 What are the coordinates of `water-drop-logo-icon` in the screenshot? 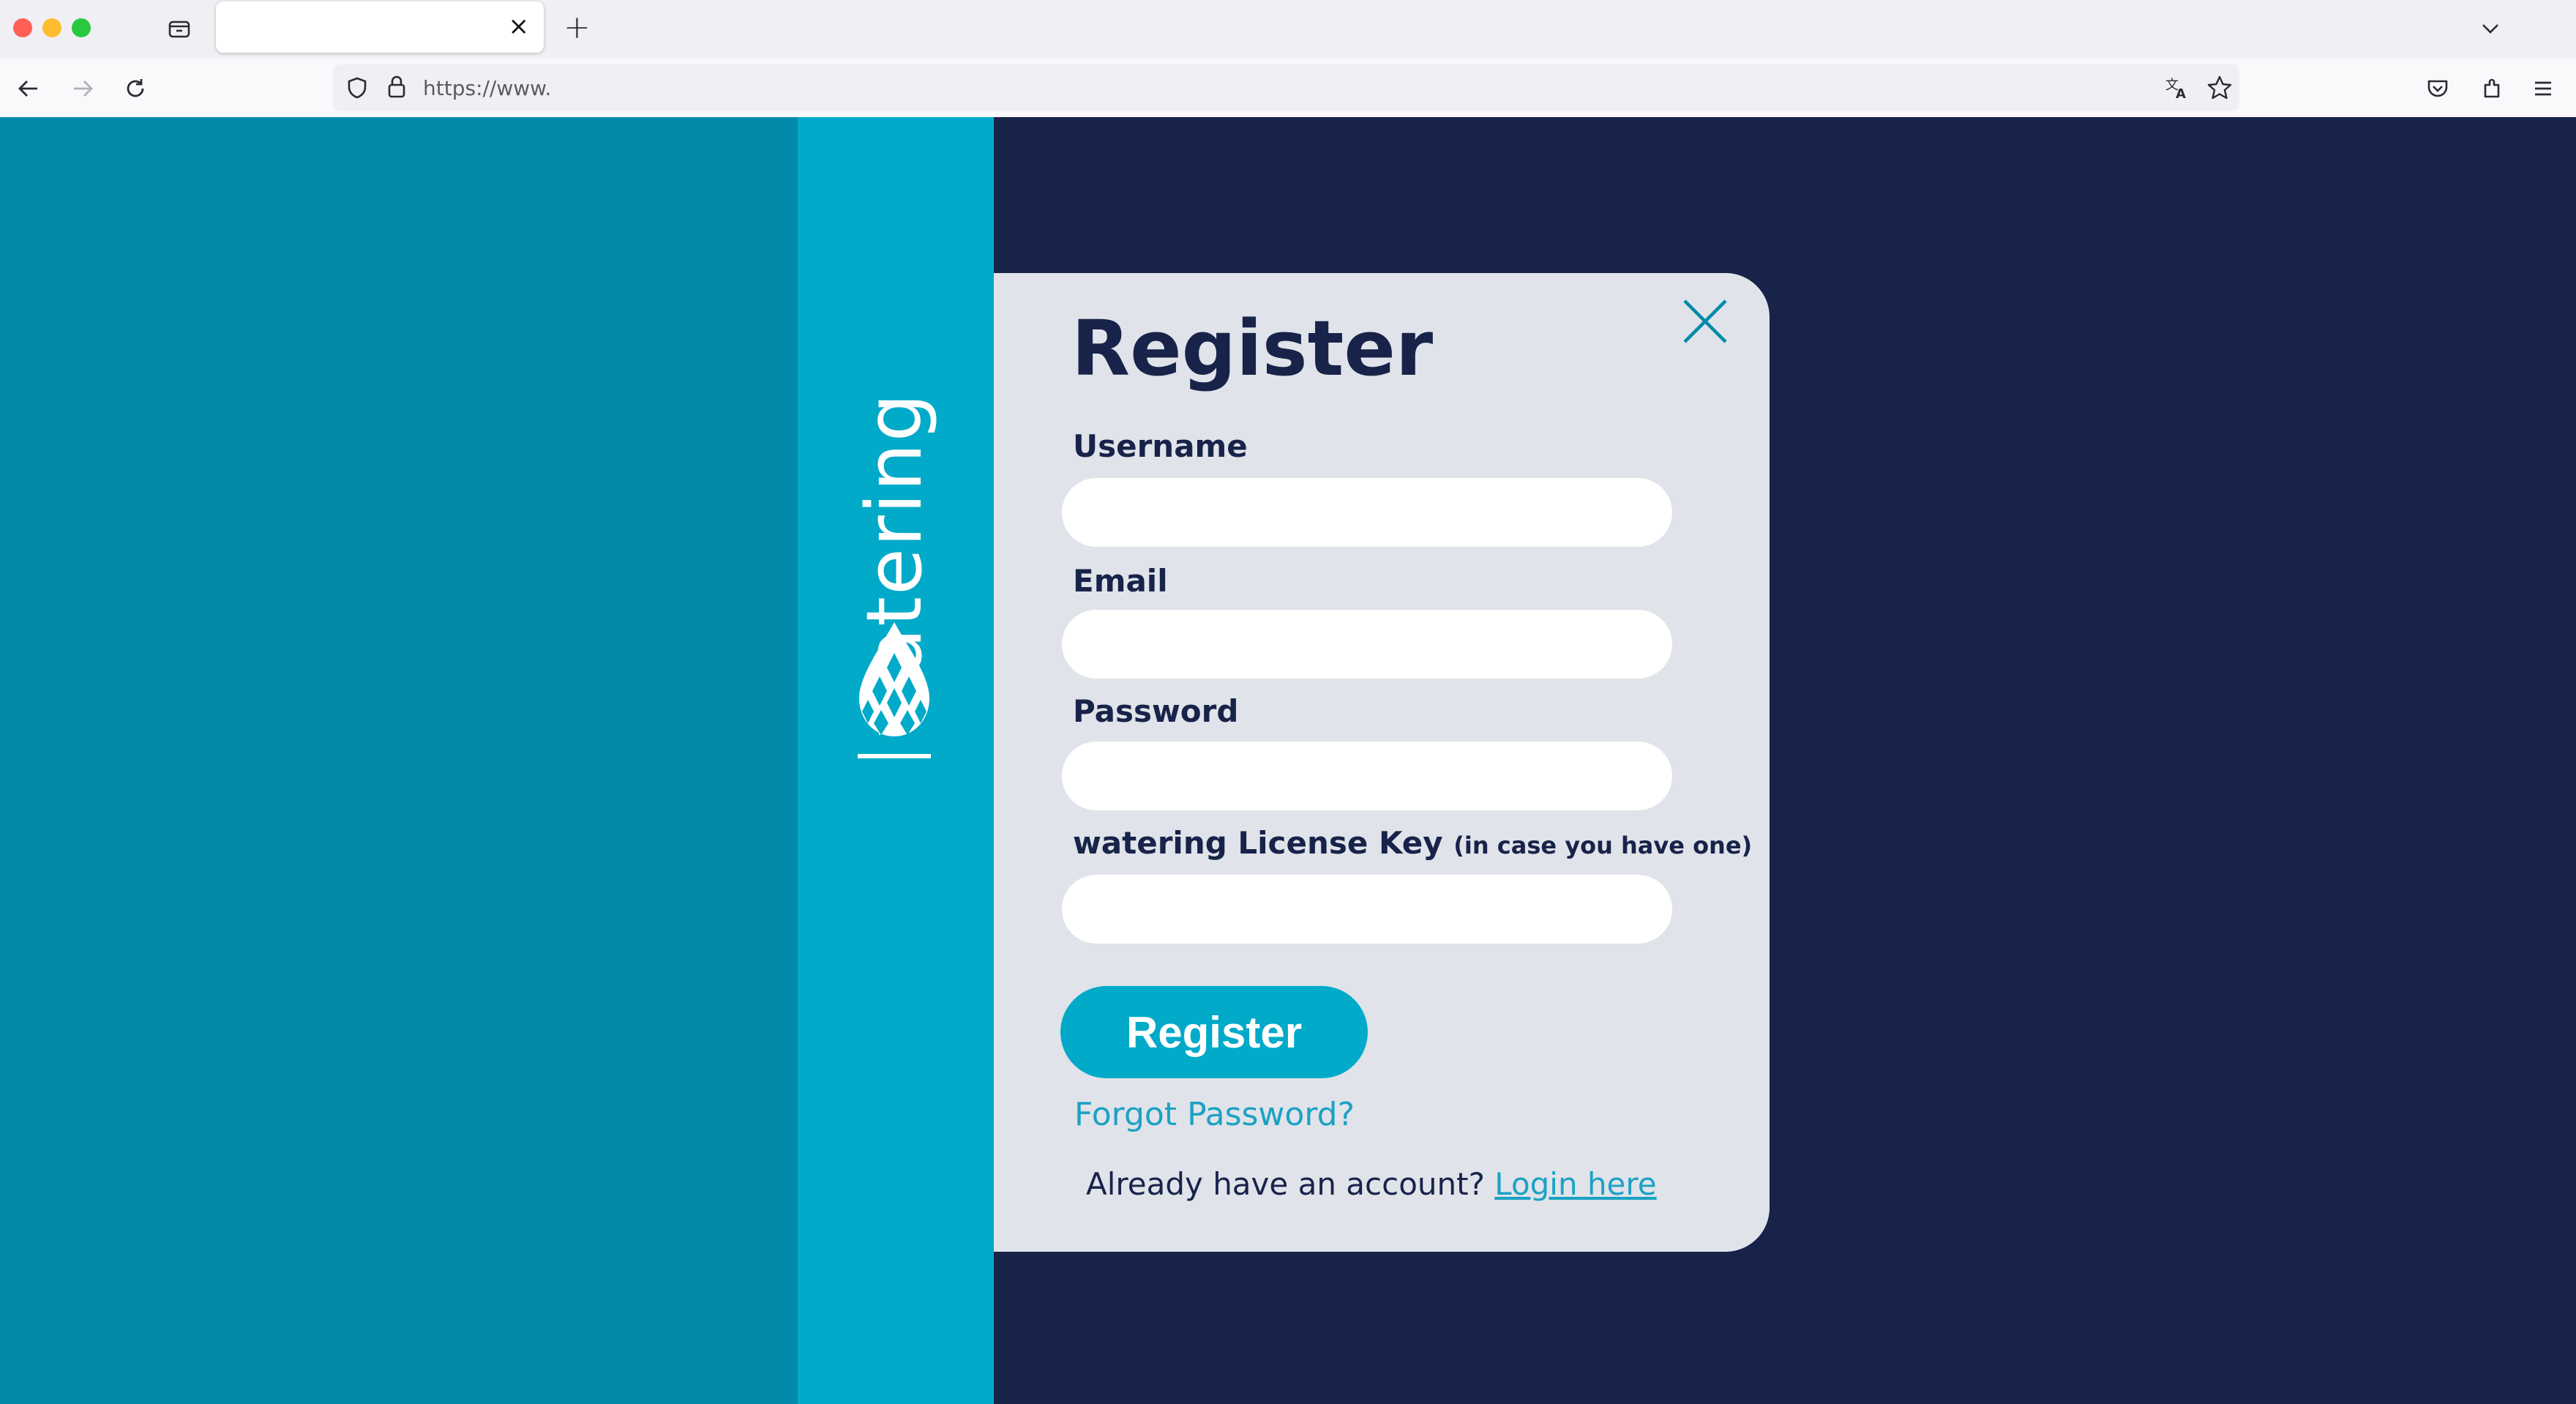 It's located at (894, 690).